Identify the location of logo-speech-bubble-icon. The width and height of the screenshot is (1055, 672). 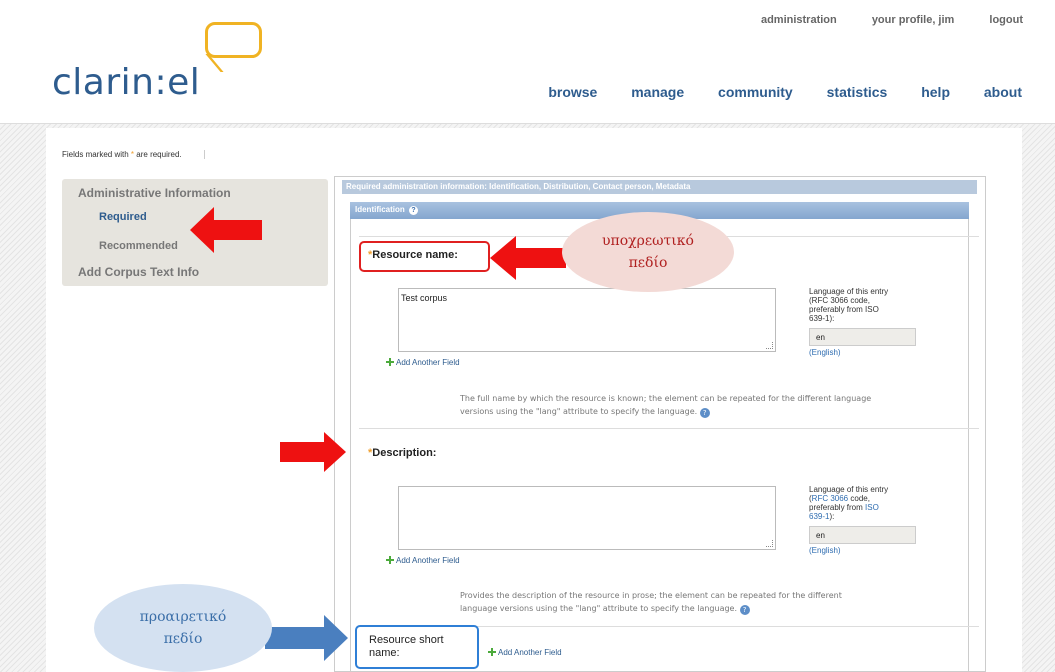
(233, 40).